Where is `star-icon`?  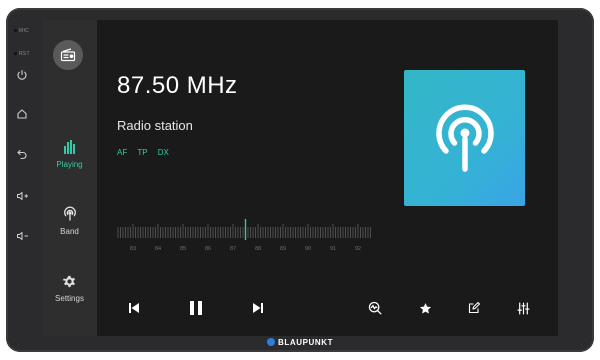
star-icon is located at coordinates (425, 308).